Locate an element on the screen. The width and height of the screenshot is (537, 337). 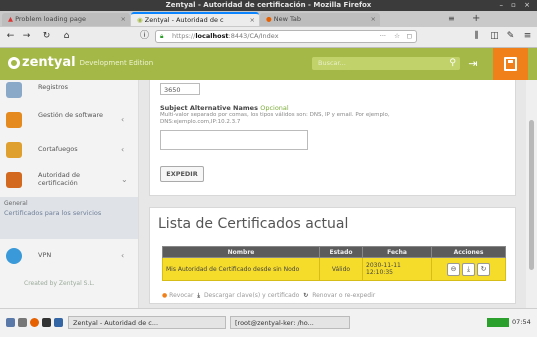
extension-icon: ✎ is located at coordinates (510, 36).